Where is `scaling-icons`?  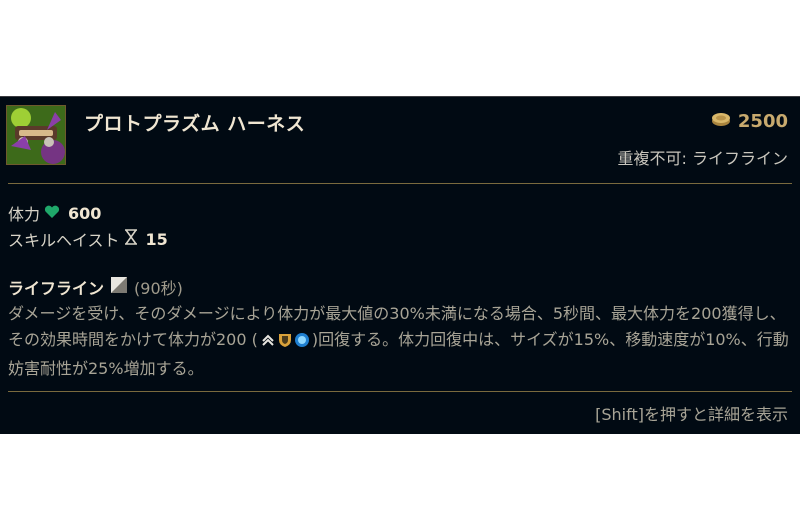 scaling-icons is located at coordinates (285, 343).